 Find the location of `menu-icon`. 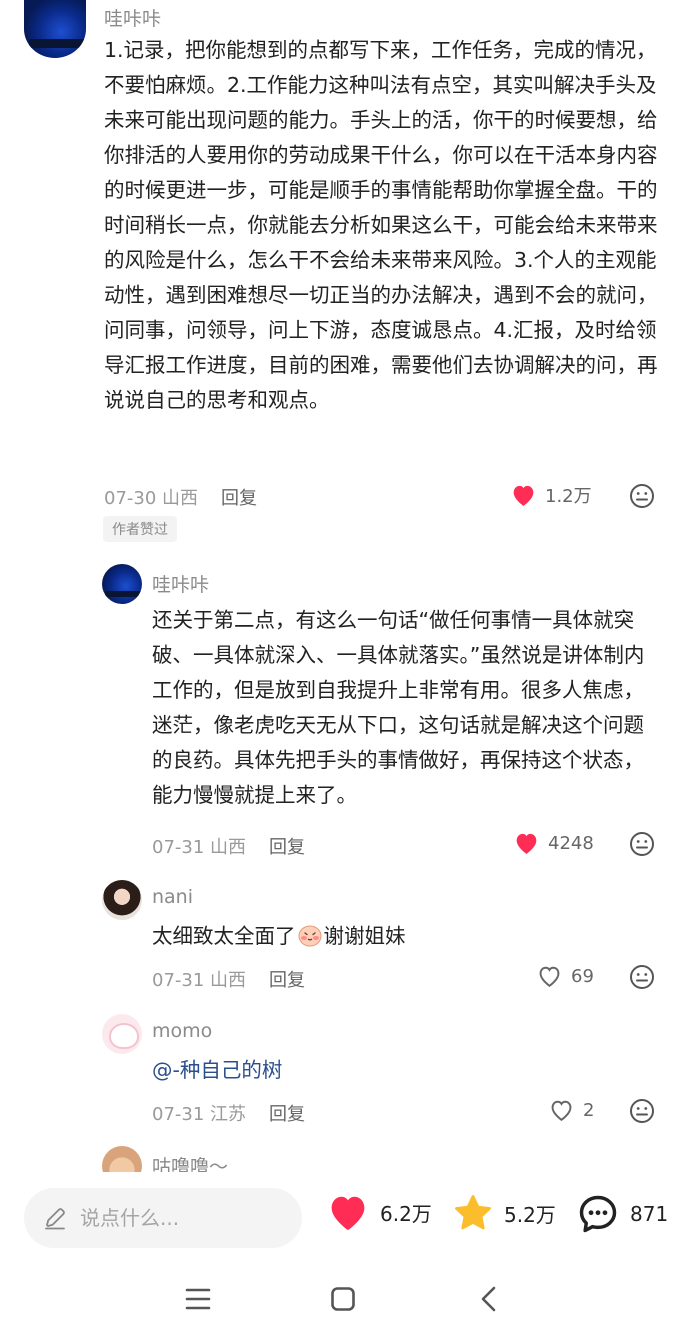

menu-icon is located at coordinates (198, 1299).